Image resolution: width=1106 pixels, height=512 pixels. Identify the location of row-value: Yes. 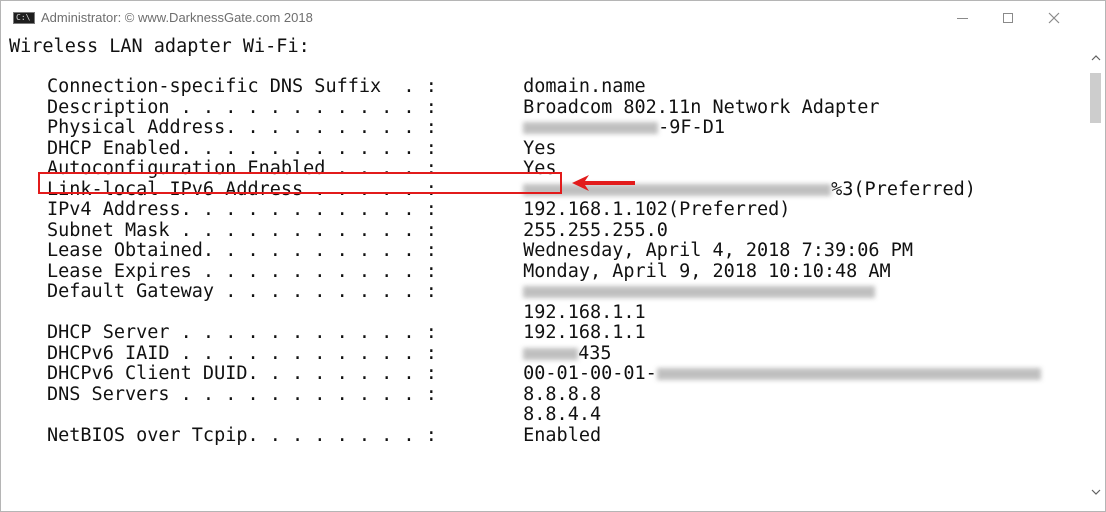
(534, 148).